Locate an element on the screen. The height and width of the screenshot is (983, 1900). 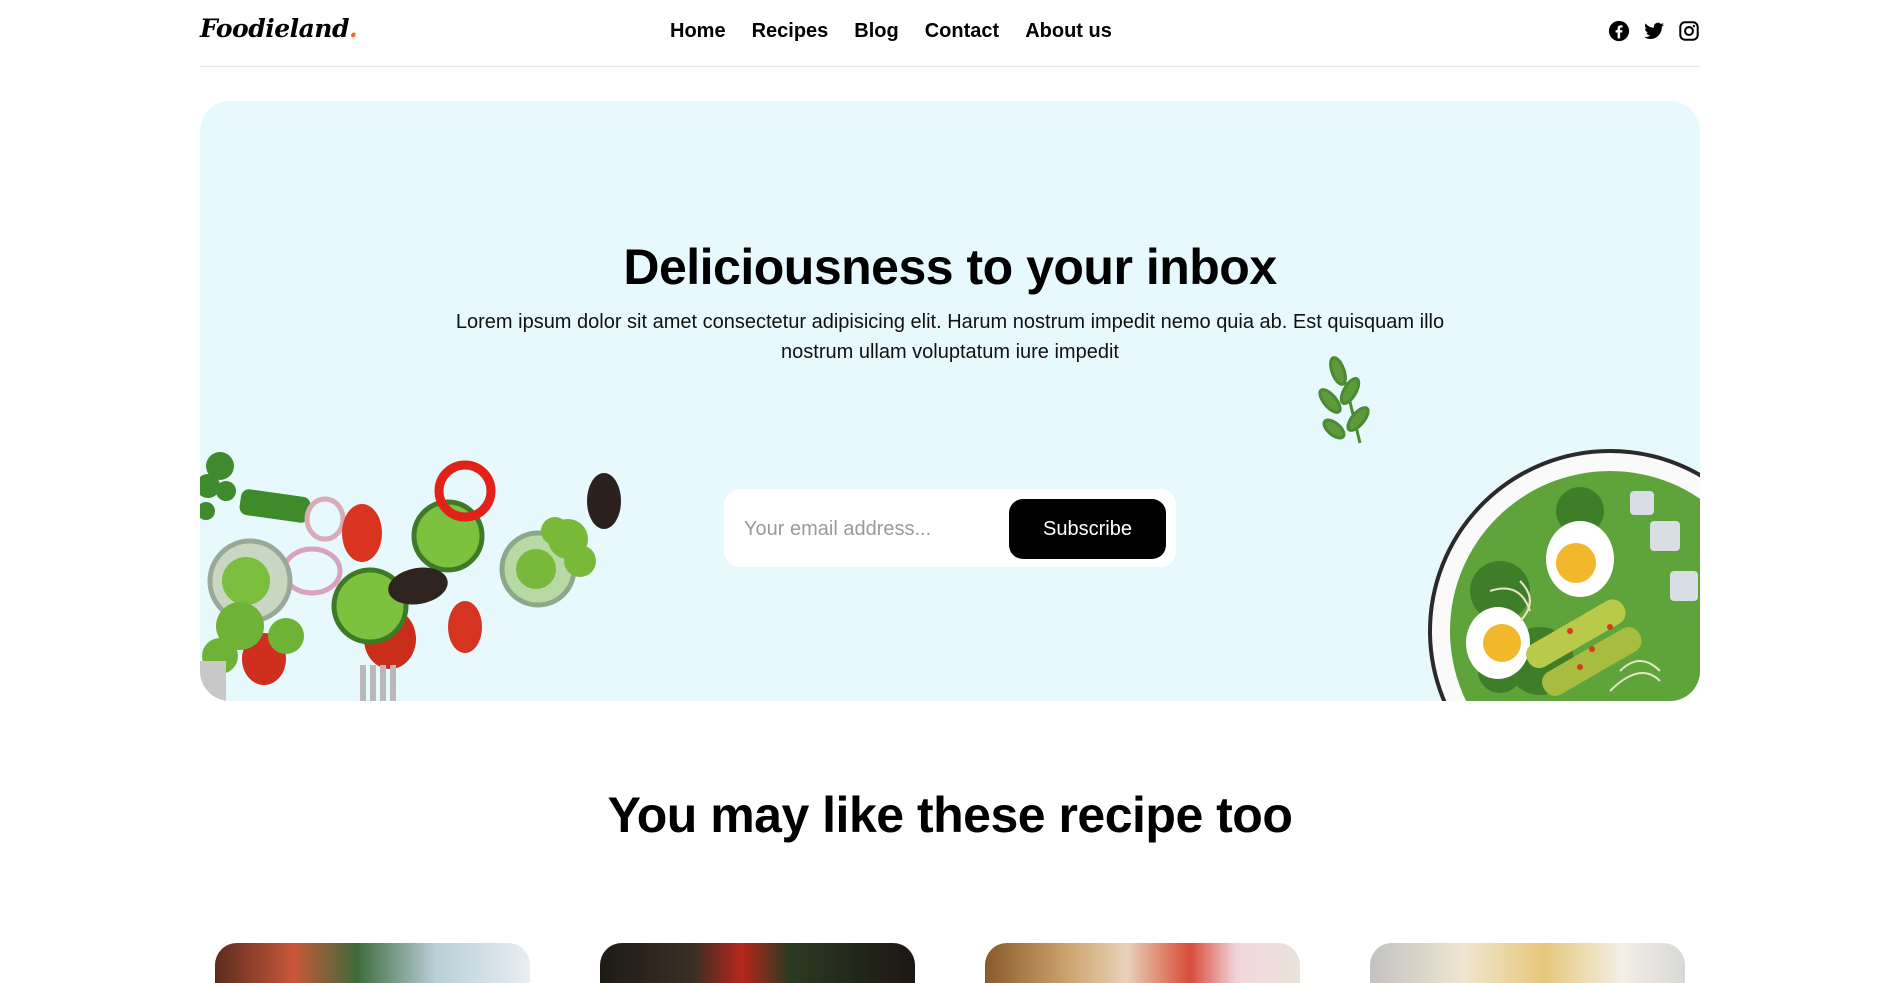
nav-contact: Contact is located at coordinates (962, 31).